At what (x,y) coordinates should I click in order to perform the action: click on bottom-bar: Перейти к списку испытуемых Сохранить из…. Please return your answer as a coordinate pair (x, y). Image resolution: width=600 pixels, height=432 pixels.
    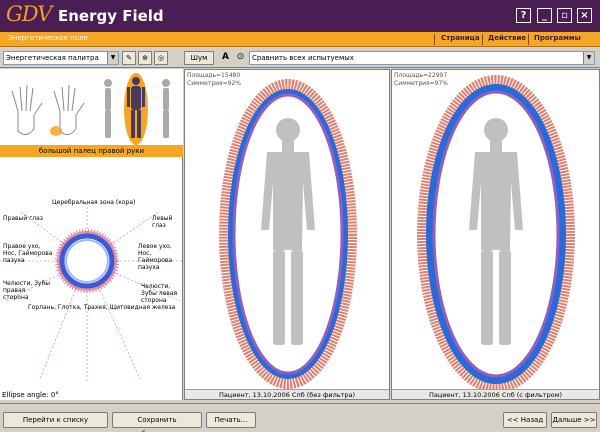
    Looking at the image, I should click on (300, 417).